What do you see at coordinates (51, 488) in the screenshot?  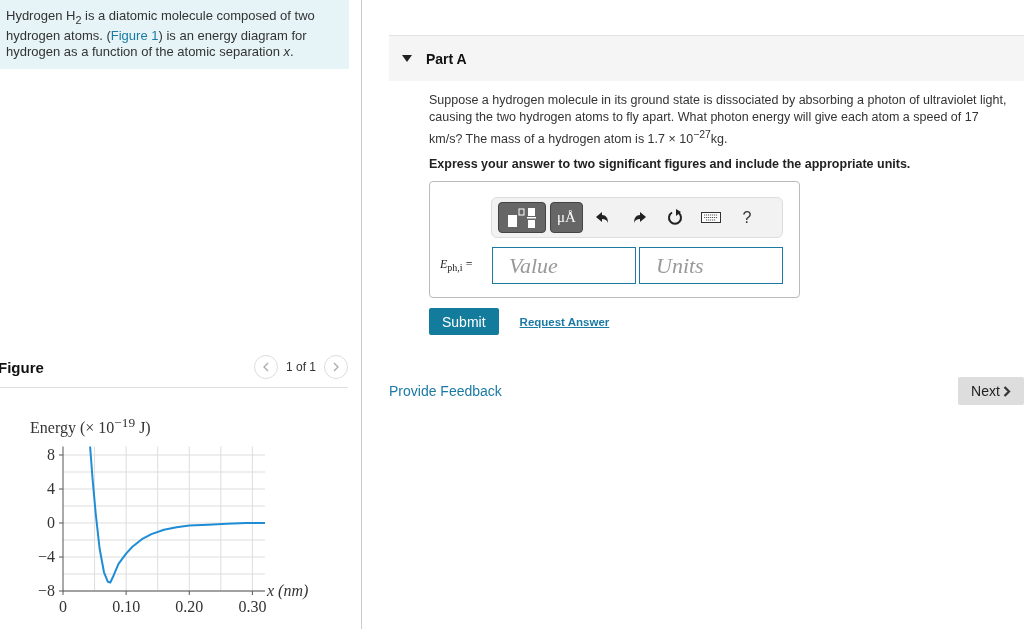 I see `tick-label: 4` at bounding box center [51, 488].